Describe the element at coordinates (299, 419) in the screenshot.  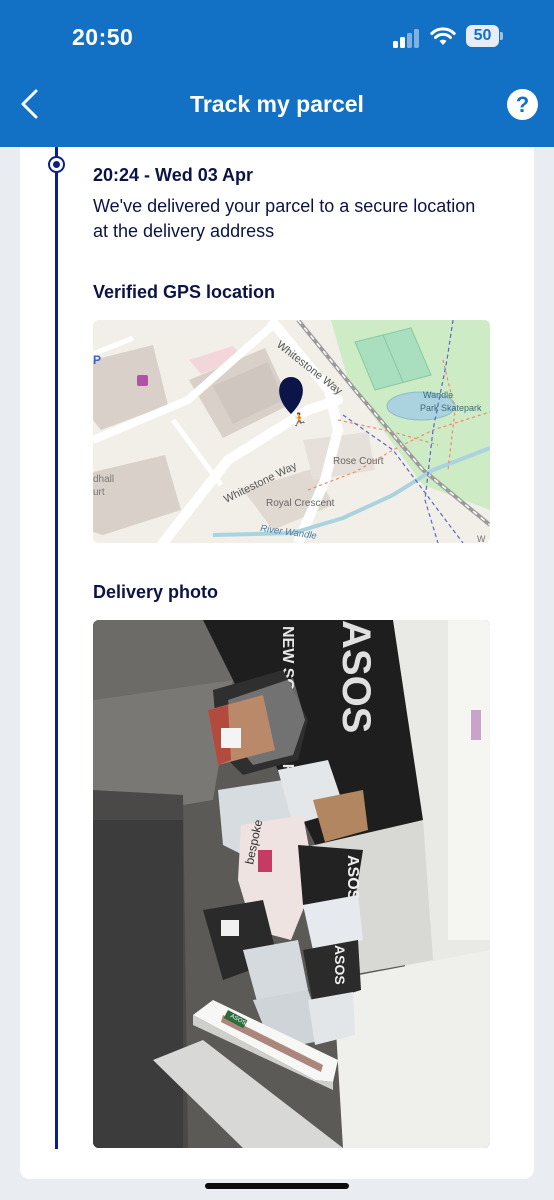
I see `runner-icon: 🏃` at that location.